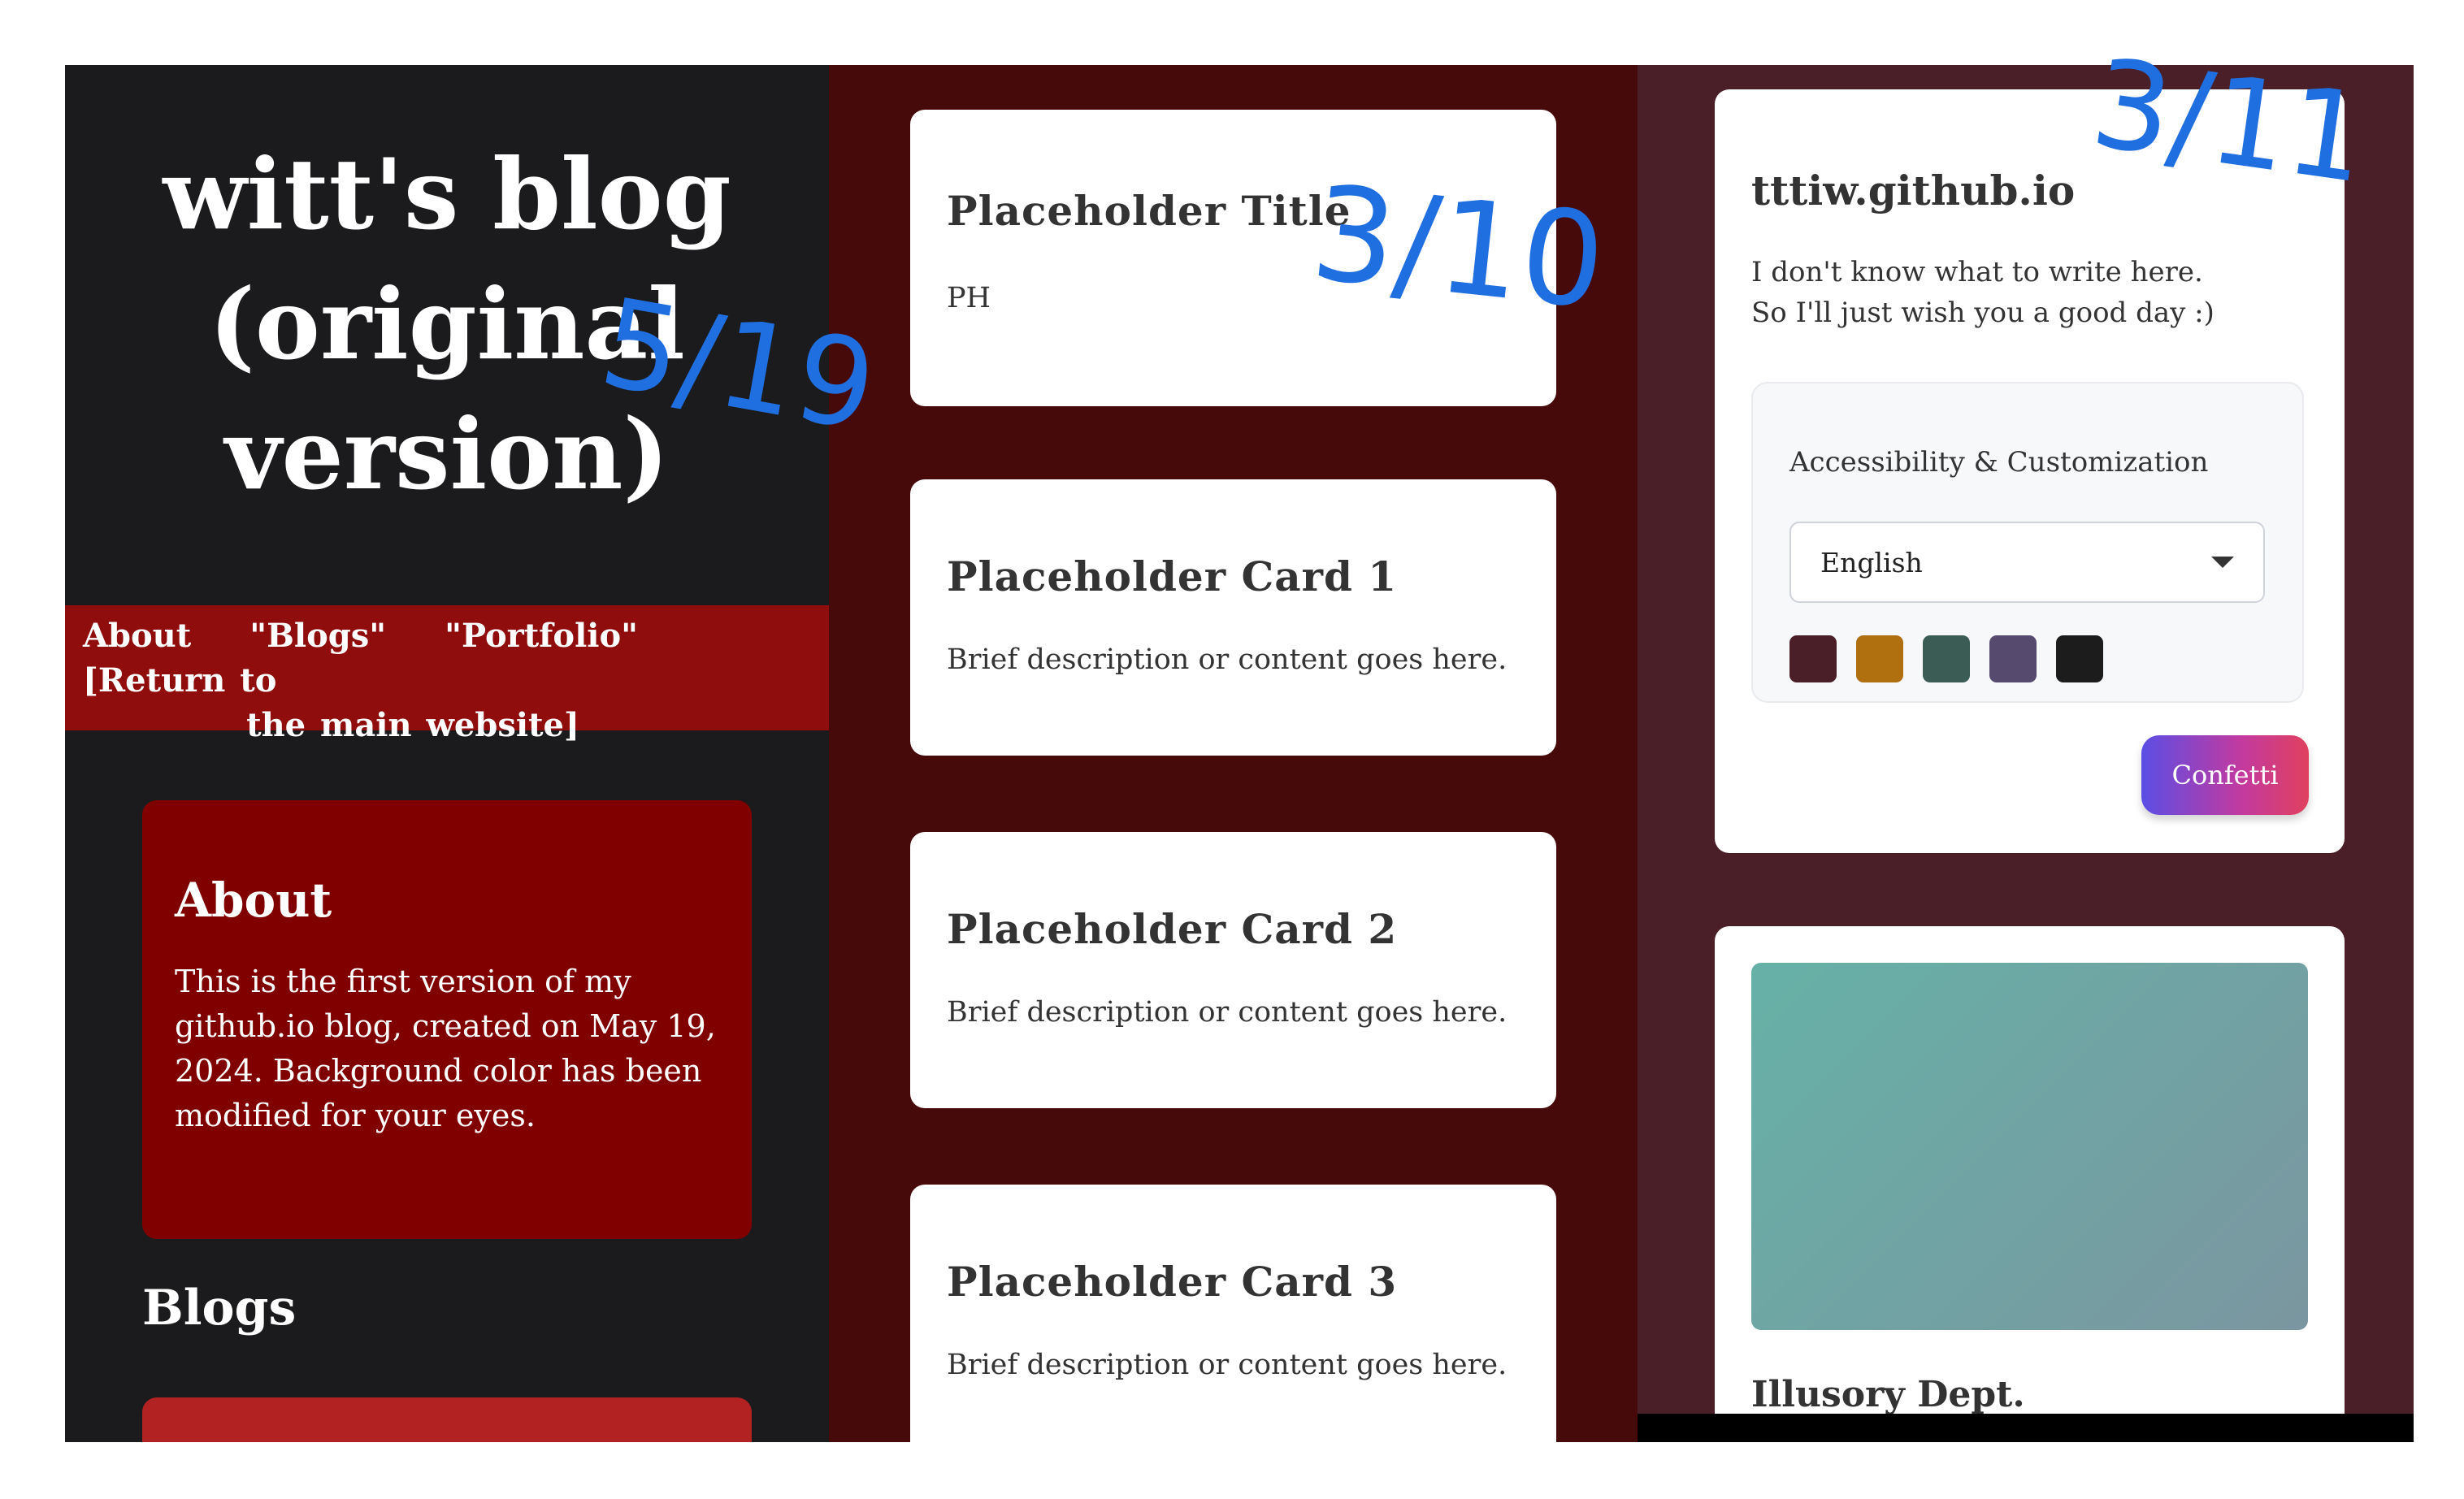 The image size is (2464, 1499). Describe the element at coordinates (1946, 658) in the screenshot. I see `theme-swatch-teal` at that location.